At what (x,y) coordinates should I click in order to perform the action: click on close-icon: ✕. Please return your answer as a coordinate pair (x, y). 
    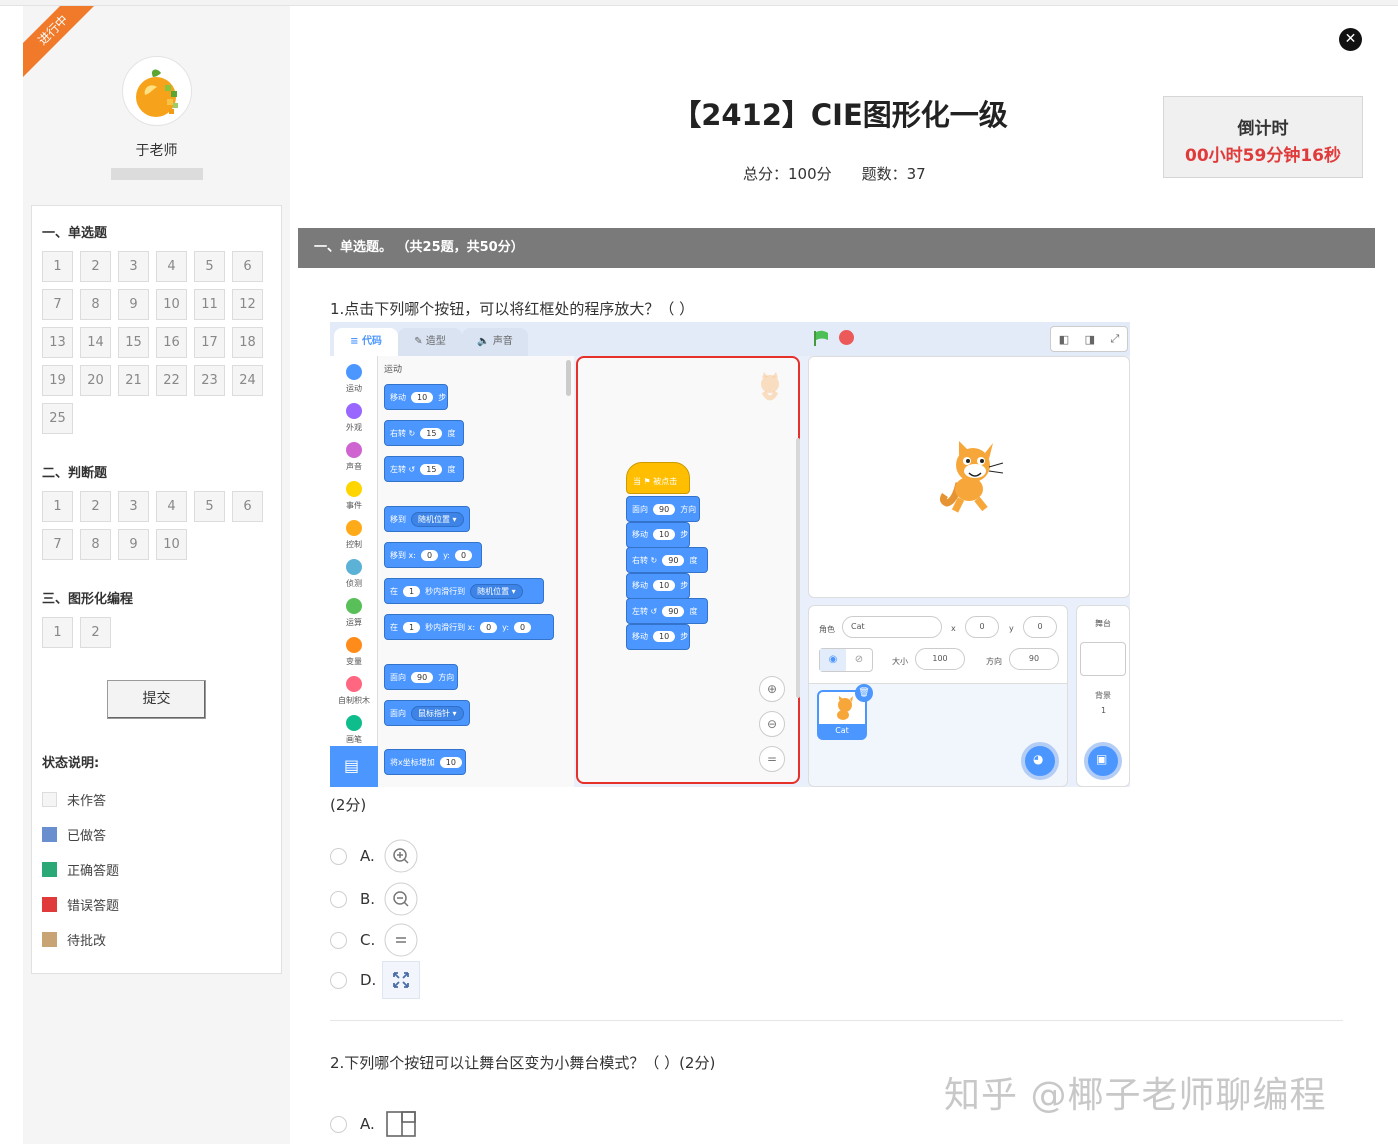
    Looking at the image, I should click on (1350, 39).